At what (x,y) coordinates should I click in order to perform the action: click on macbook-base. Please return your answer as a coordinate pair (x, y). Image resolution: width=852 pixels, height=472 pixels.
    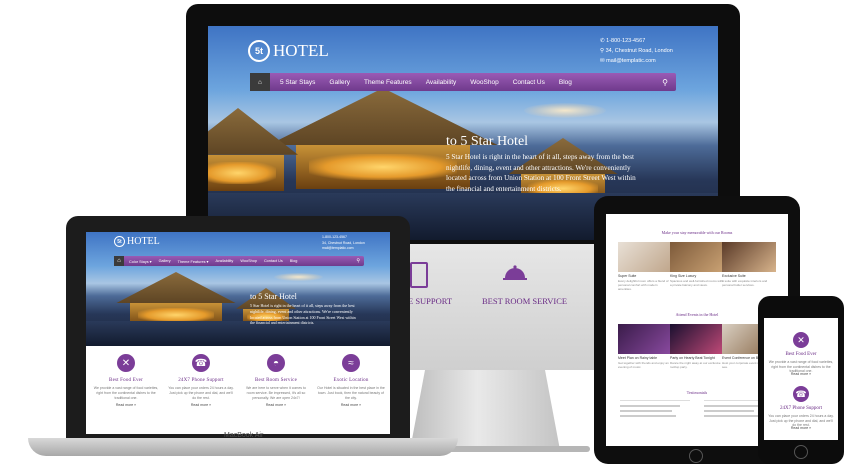
    Looking at the image, I should click on (243, 447).